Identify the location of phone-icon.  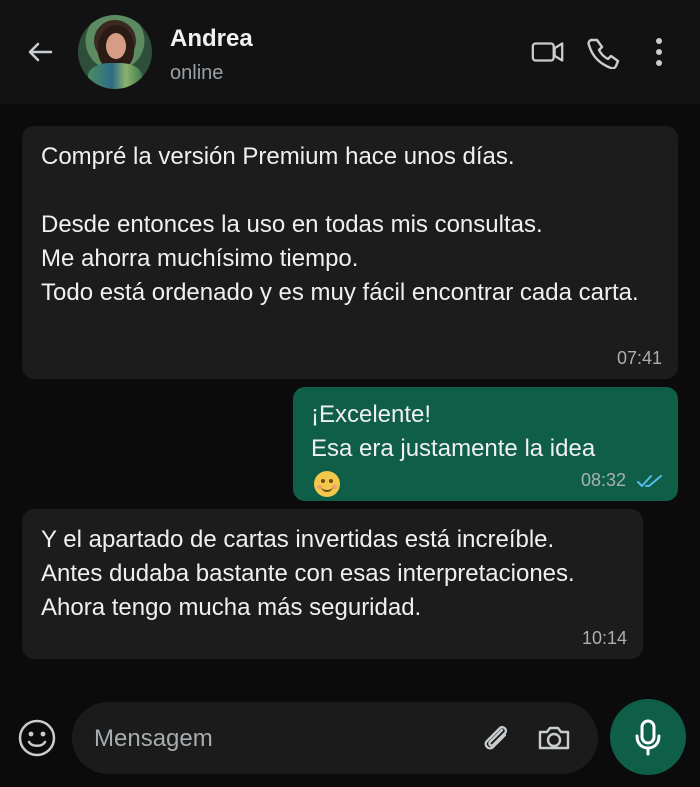
(603, 53).